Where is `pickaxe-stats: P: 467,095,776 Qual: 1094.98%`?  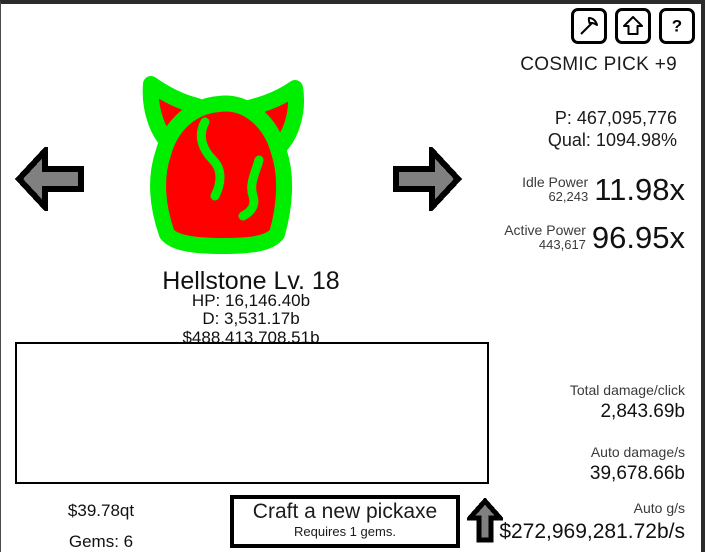
pickaxe-stats: P: 467,095,776 Qual: 1094.98% is located at coordinates (612, 129).